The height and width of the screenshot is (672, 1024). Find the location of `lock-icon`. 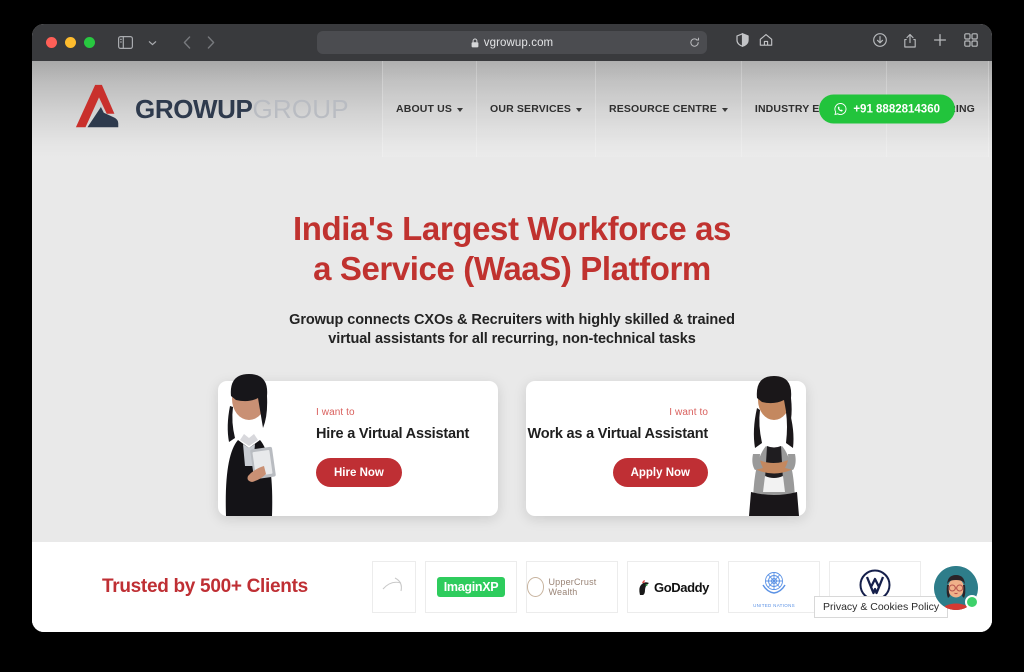

lock-icon is located at coordinates (475, 43).